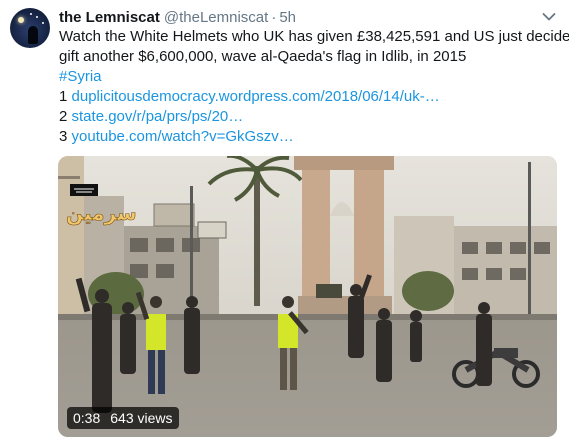 This screenshot has height=447, width=569. Describe the element at coordinates (216, 17) in the screenshot. I see `author-handle: @theLemniscat` at that location.